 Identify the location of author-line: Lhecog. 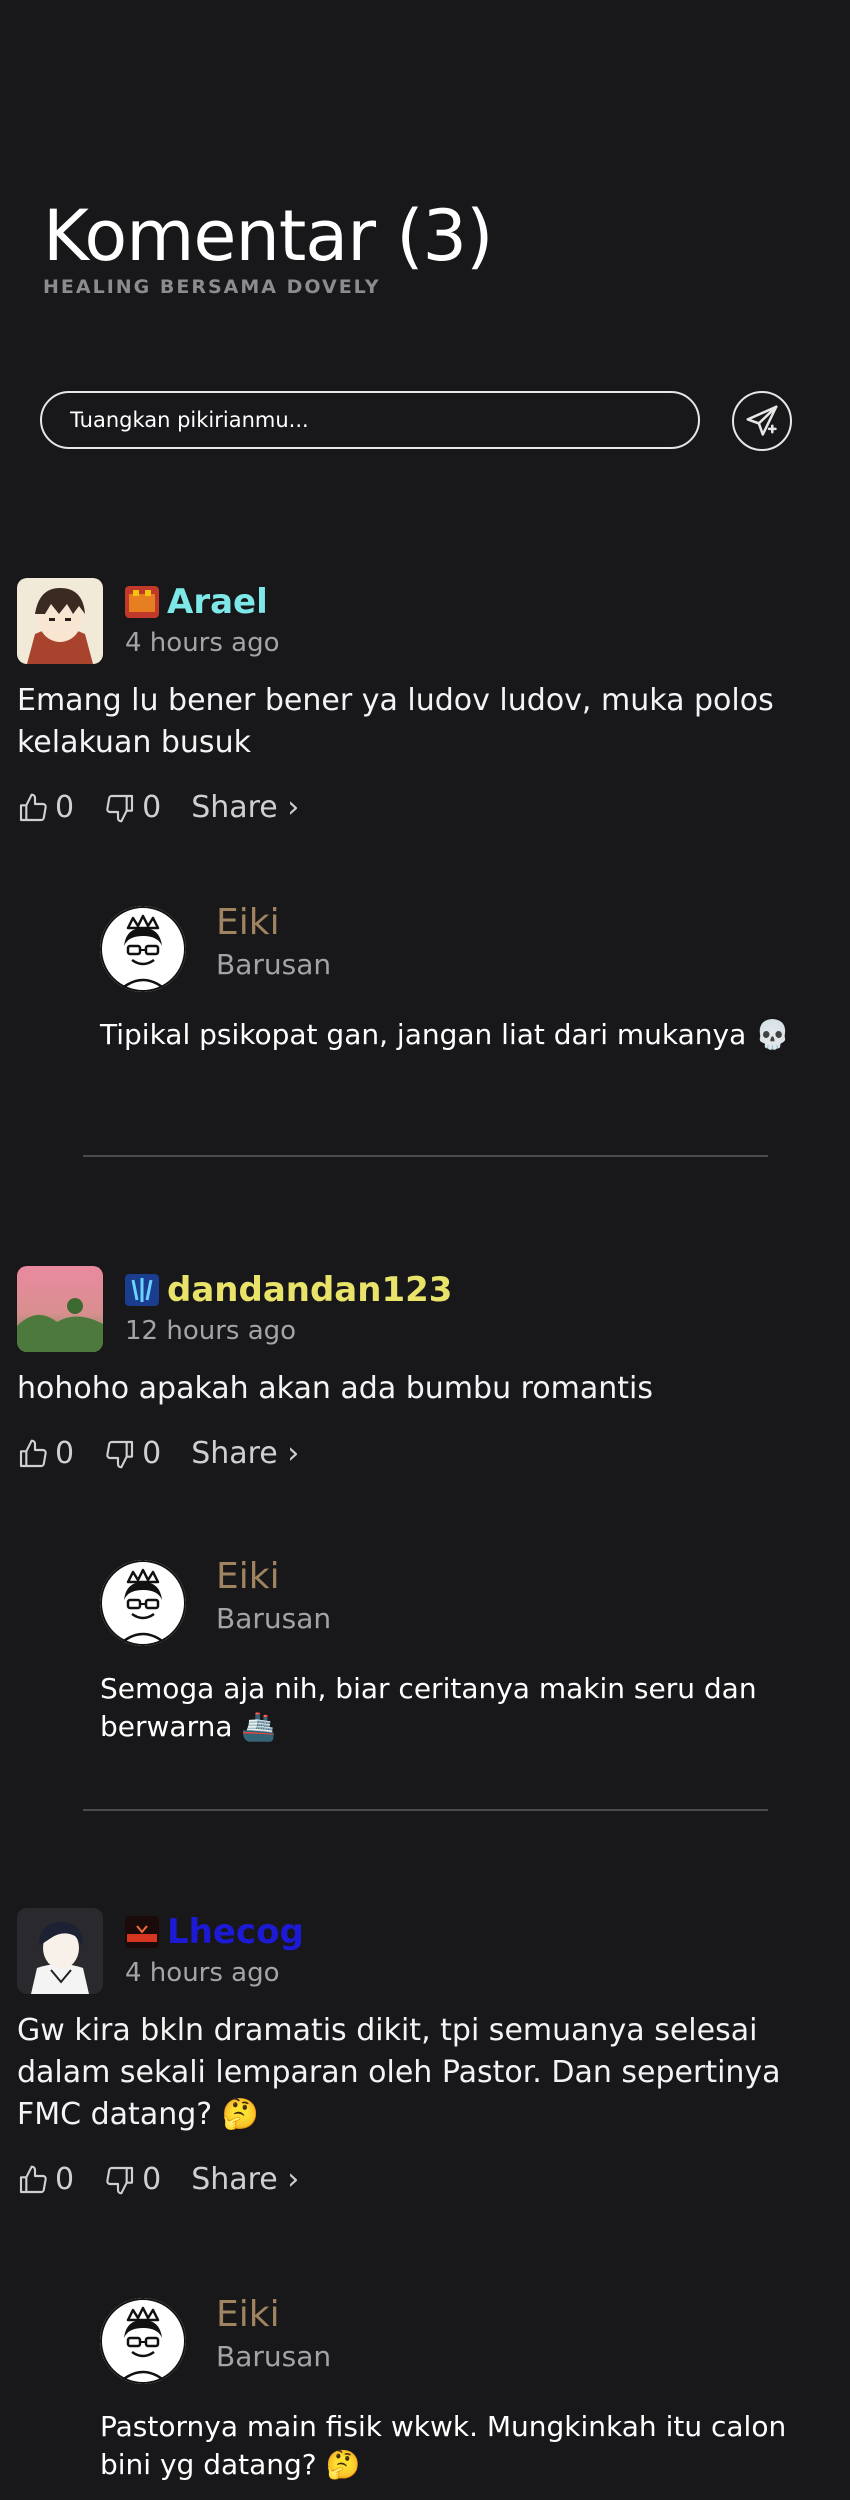
(214, 1932).